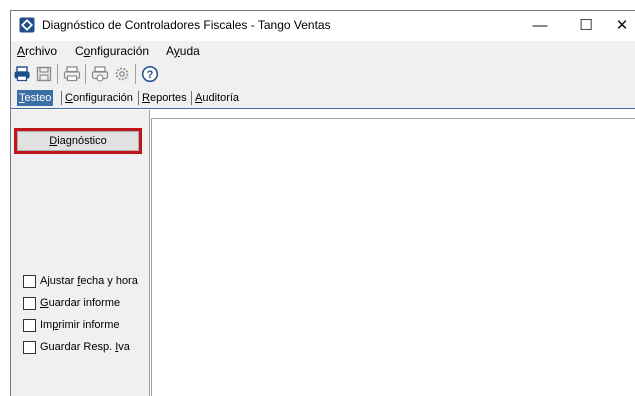 The width and height of the screenshot is (635, 396). What do you see at coordinates (102, 98) in the screenshot?
I see `tab-configuracion-label: onfiguración` at bounding box center [102, 98].